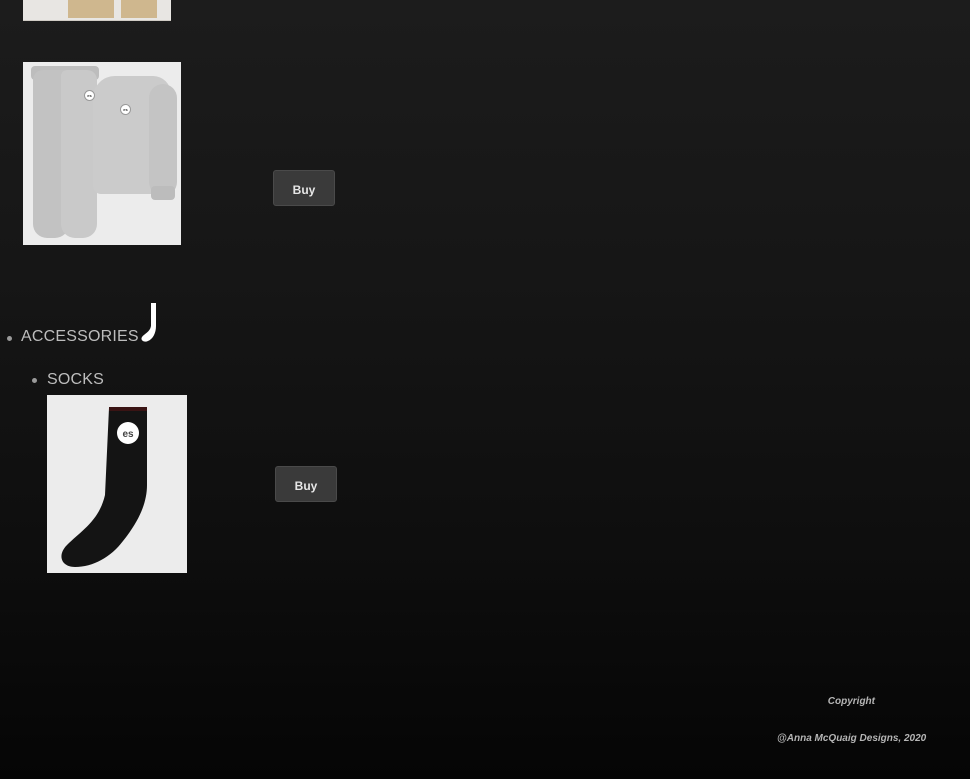 This screenshot has height=779, width=970. Describe the element at coordinates (117, 484) in the screenshot. I see `product-image-socks: es` at that location.